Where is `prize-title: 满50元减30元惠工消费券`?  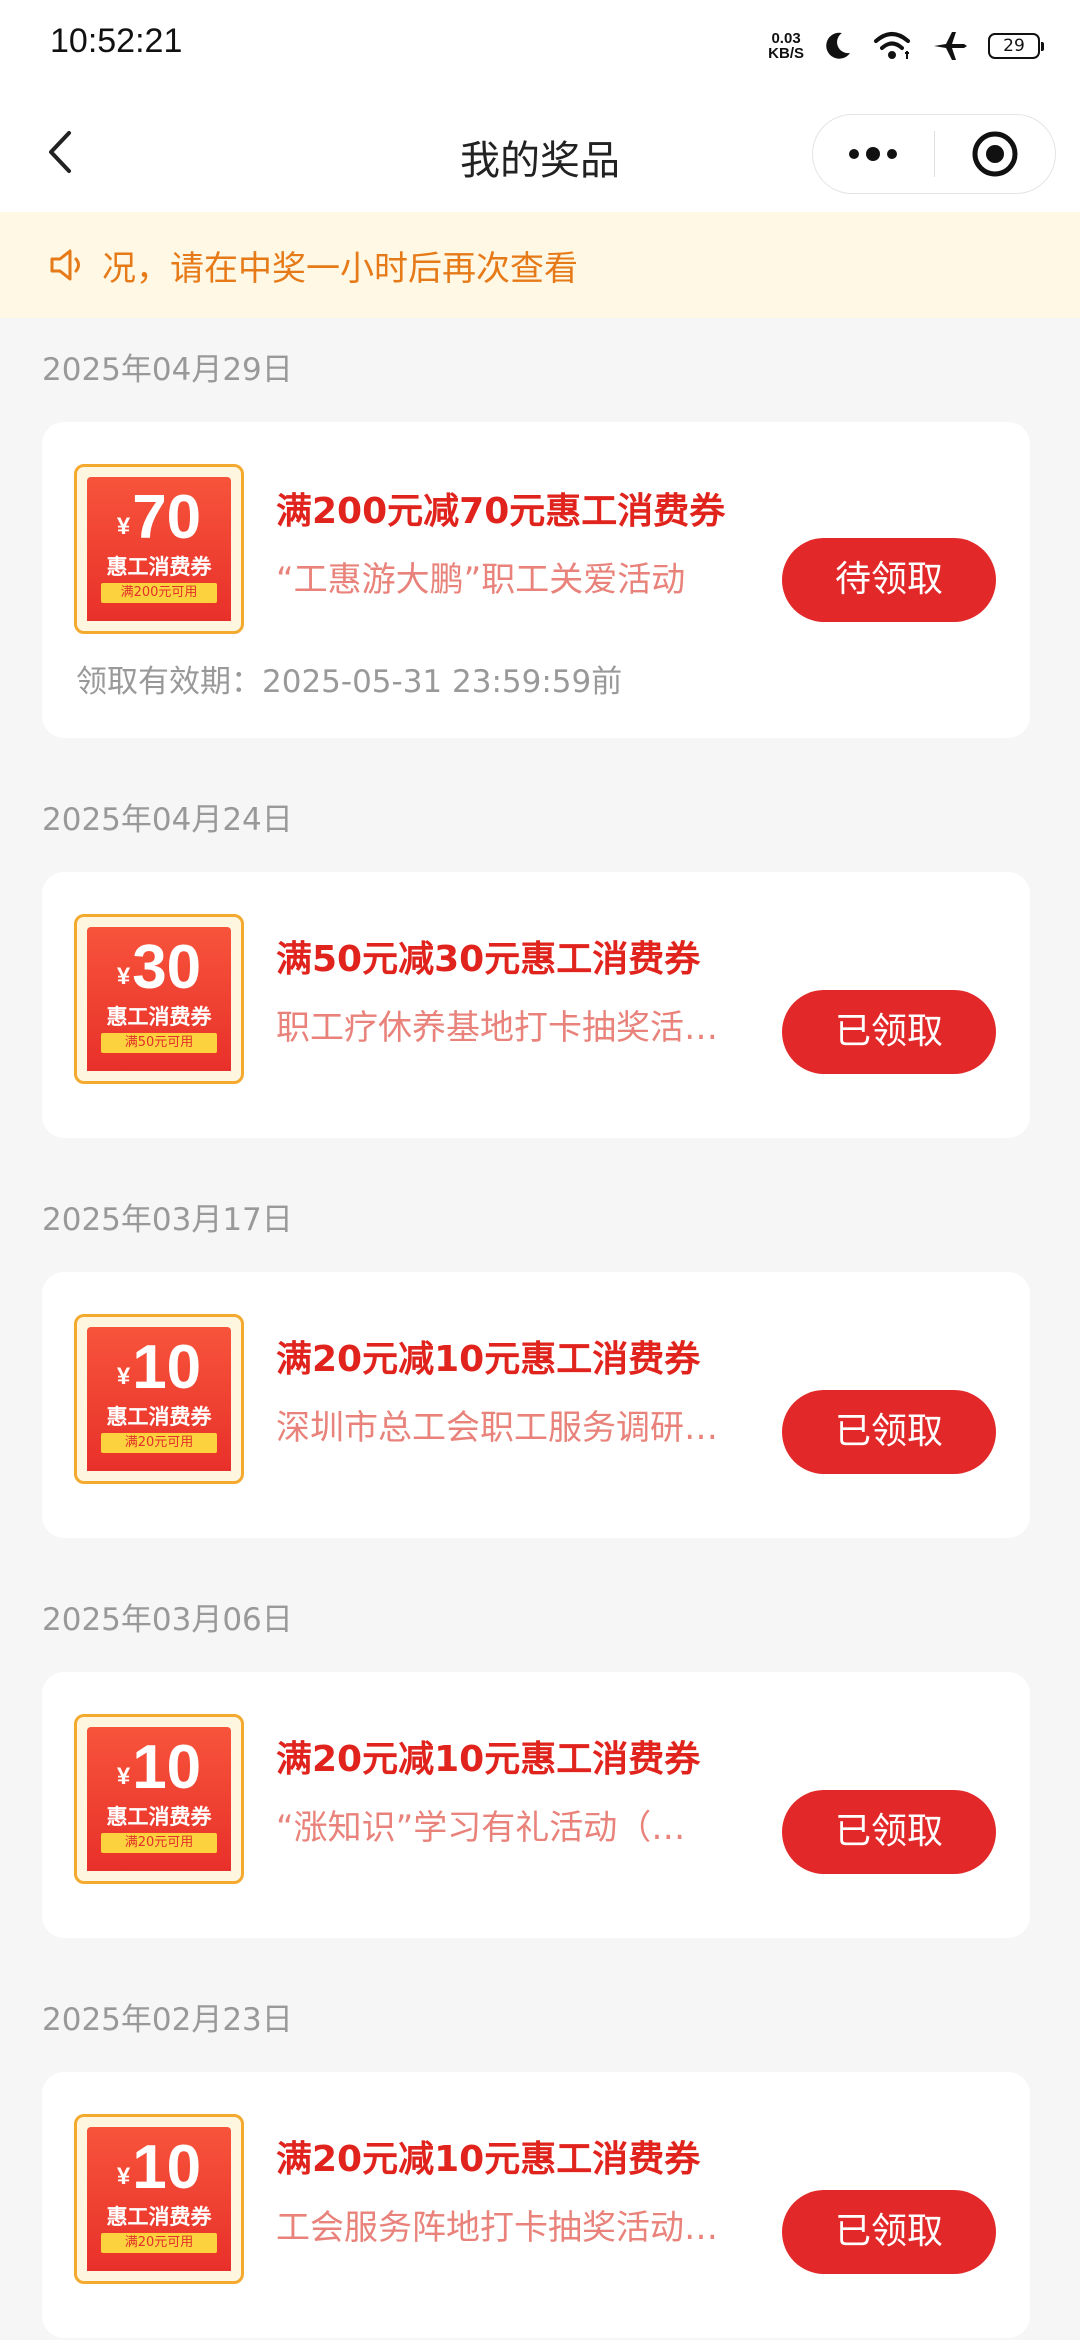
prize-title: 满50元减30元惠工消费券 is located at coordinates (488, 959).